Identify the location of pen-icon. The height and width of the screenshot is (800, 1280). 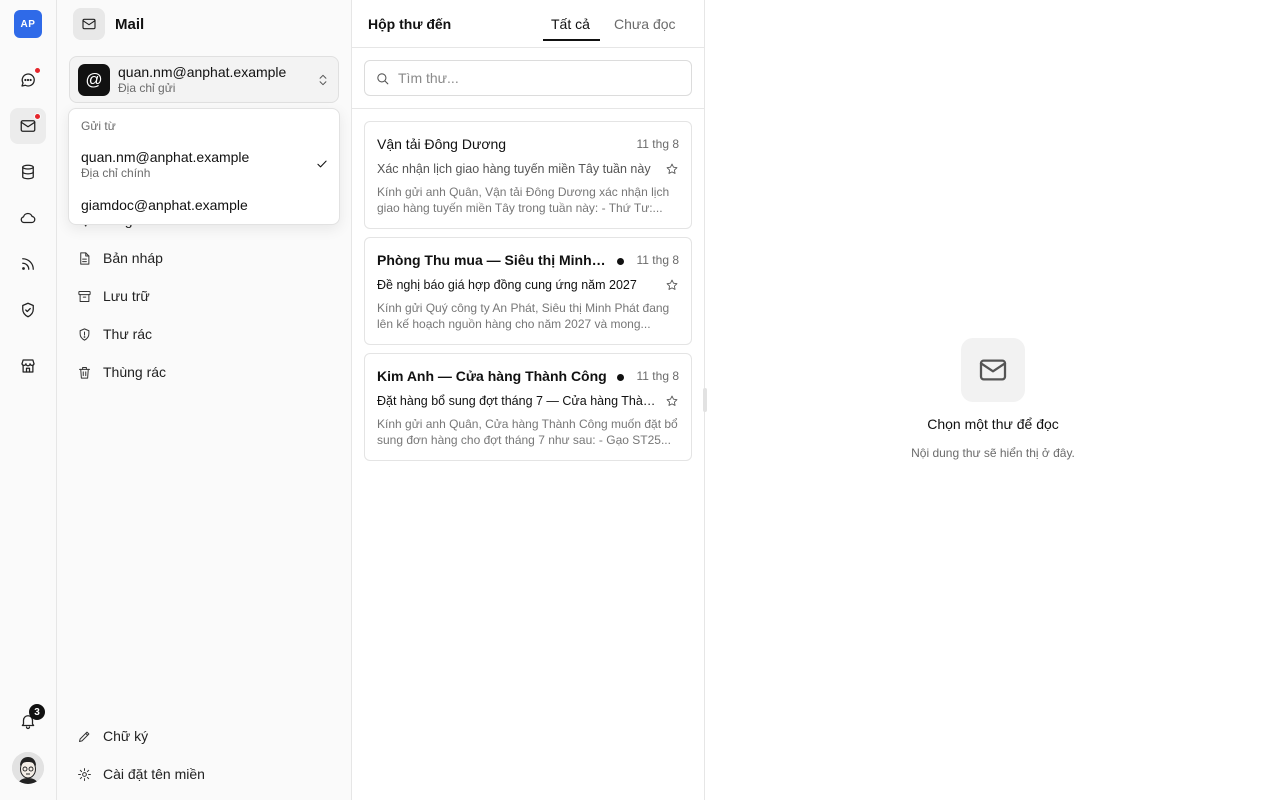
(84, 736).